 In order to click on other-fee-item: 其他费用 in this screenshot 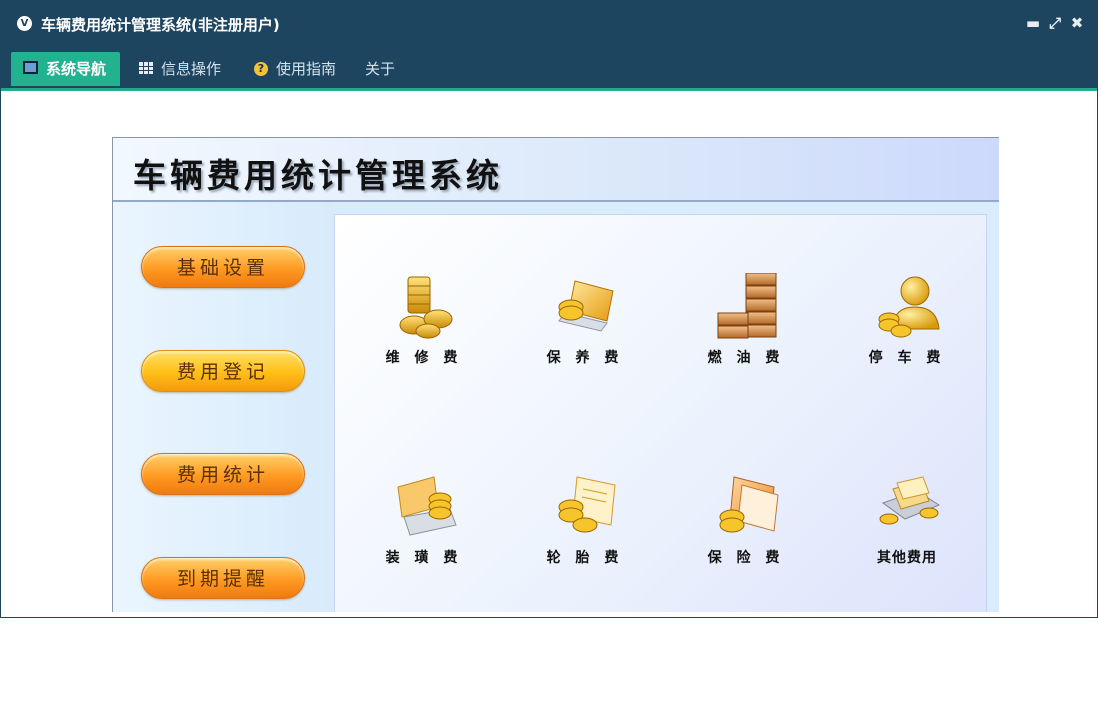, I will do `click(907, 528)`.